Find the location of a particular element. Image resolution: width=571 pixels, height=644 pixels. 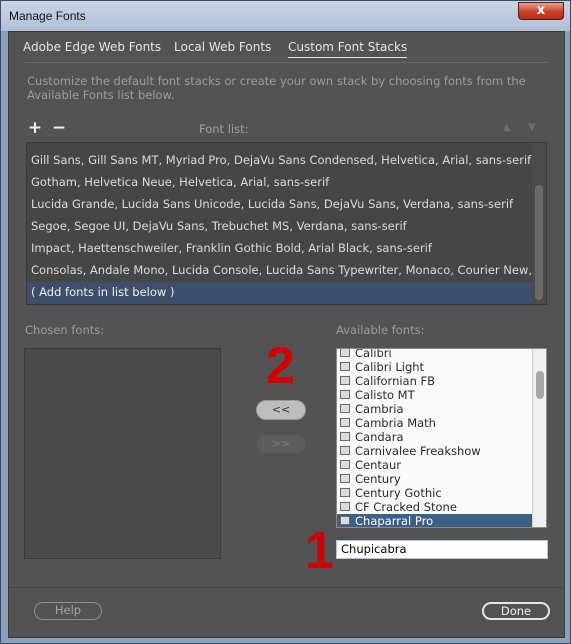

list-item: Calibri Light is located at coordinates (435, 367).